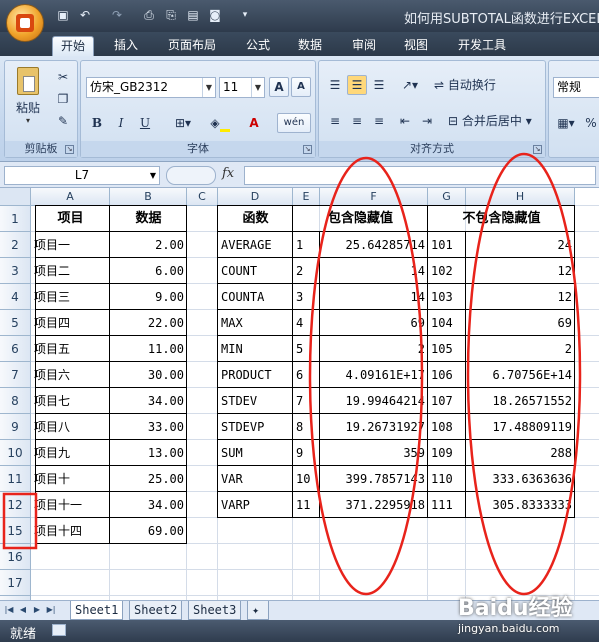 The height and width of the screenshot is (642, 599). I want to click on item-value-cell: 25.00, so click(148, 479).